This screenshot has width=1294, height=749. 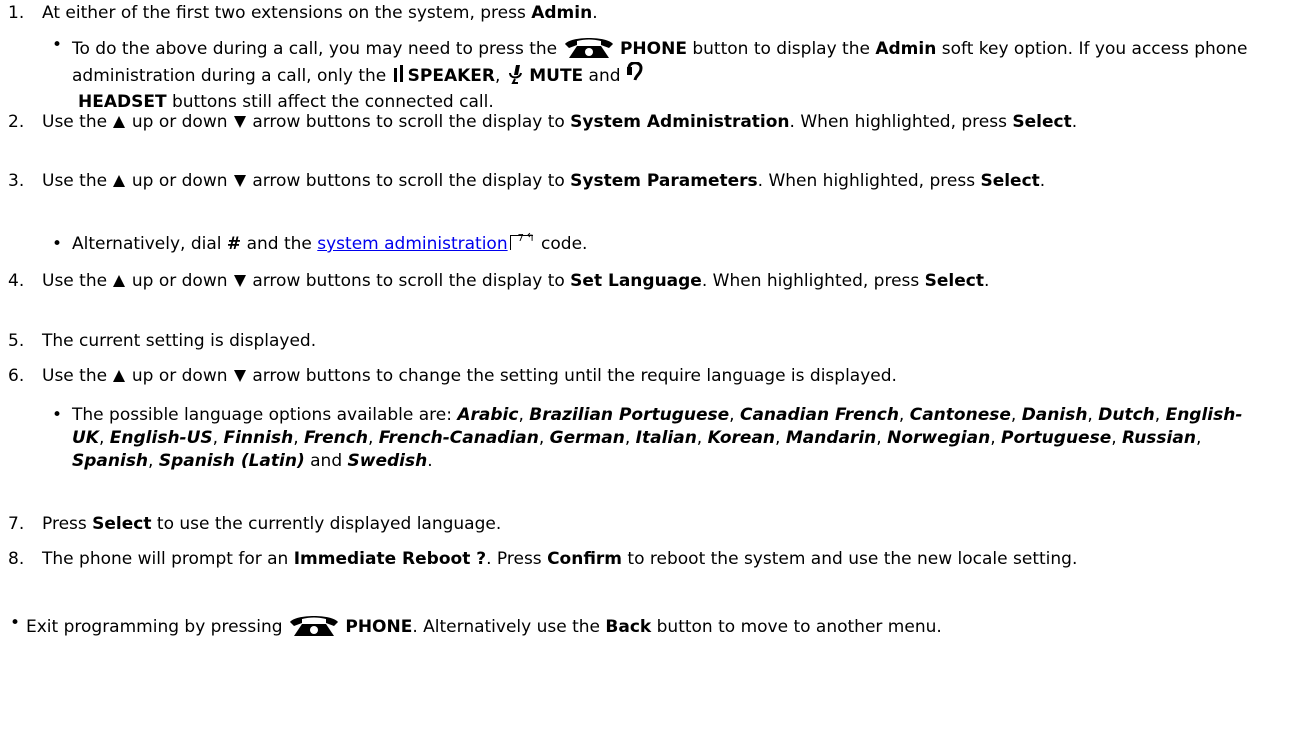 What do you see at coordinates (831, 438) in the screenshot?
I see `language-option: Mandarin` at bounding box center [831, 438].